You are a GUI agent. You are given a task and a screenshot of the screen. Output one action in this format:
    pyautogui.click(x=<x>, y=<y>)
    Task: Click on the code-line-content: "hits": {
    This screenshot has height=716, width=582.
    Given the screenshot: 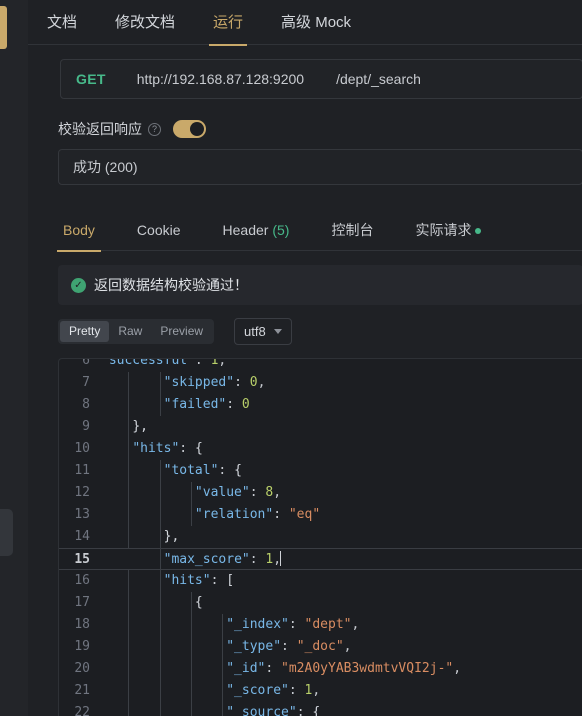 What is the action you would take?
    pyautogui.click(x=341, y=449)
    